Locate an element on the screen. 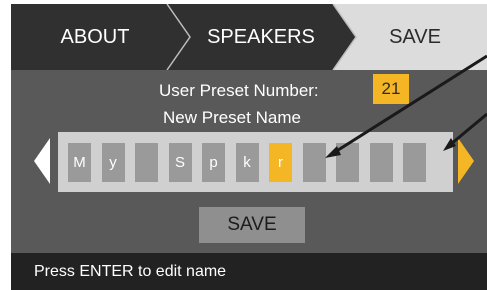 This screenshot has width=487, height=290. status-text: Press ENTER to edit name is located at coordinates (130, 271).